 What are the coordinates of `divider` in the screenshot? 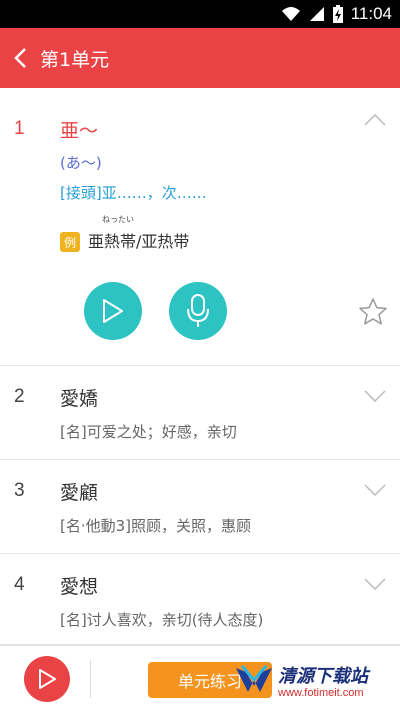 It's located at (90, 679).